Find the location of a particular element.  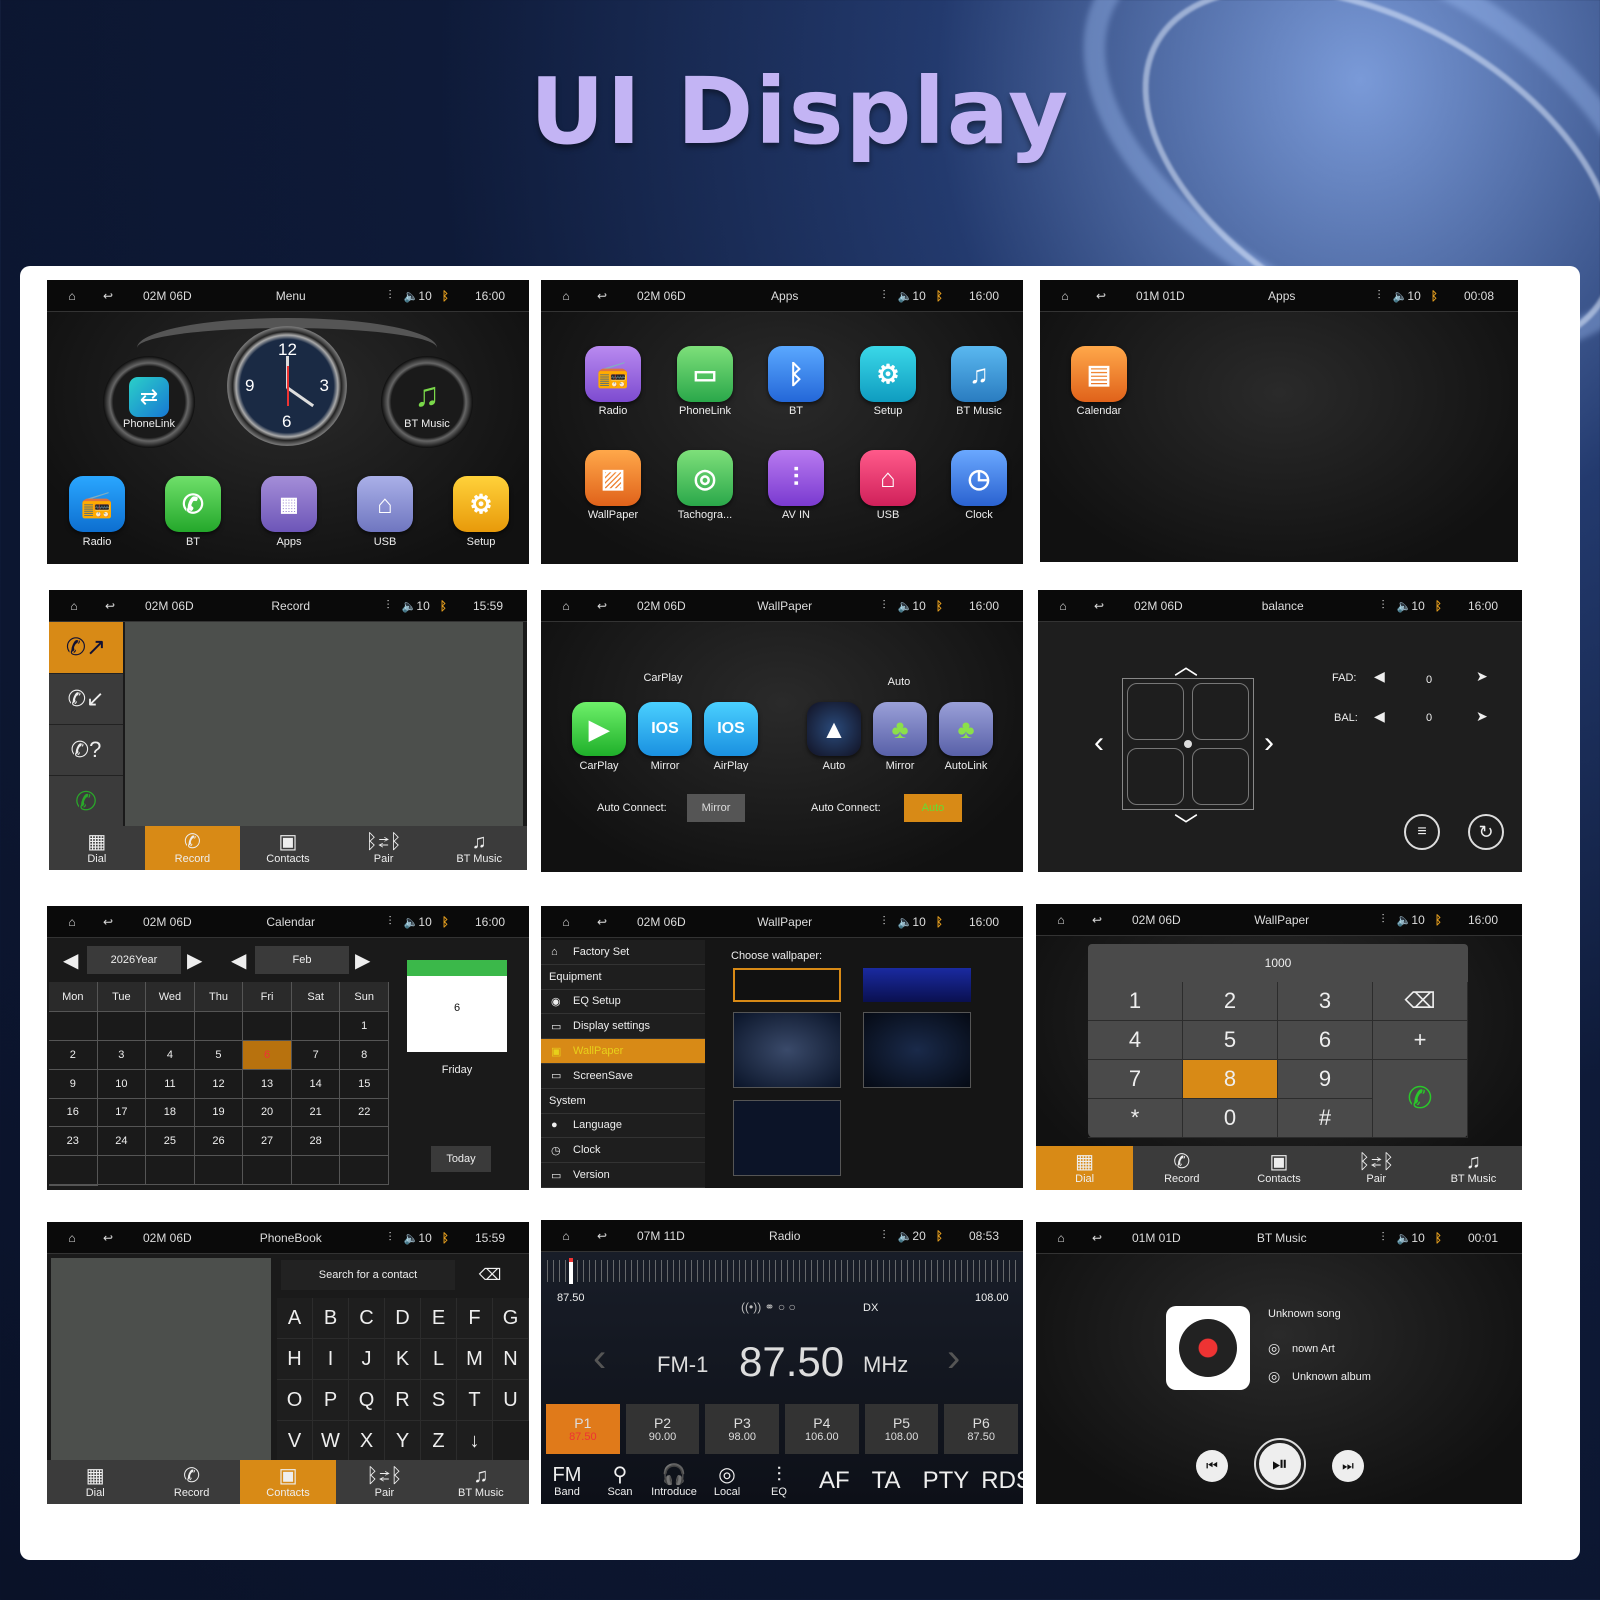

sound-settings-icon: ≡ is located at coordinates (1422, 832).